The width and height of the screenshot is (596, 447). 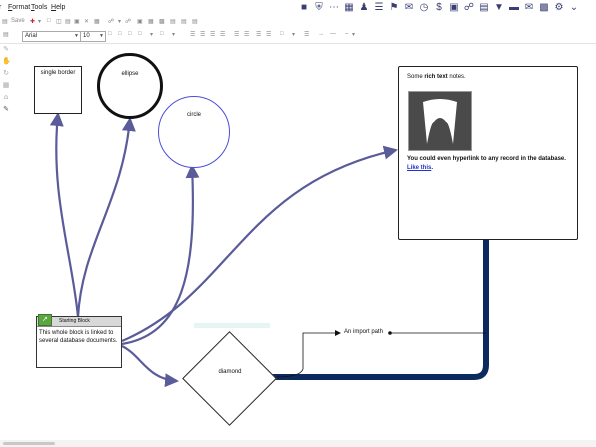 What do you see at coordinates (140, 21) in the screenshot?
I see `picture-icon: ▣` at bounding box center [140, 21].